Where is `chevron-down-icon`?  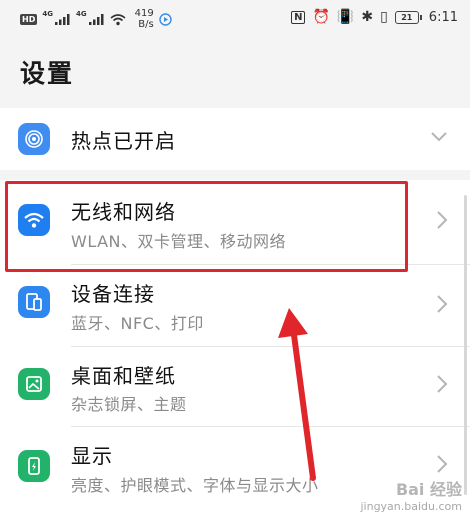
chevron-down-icon is located at coordinates (439, 136).